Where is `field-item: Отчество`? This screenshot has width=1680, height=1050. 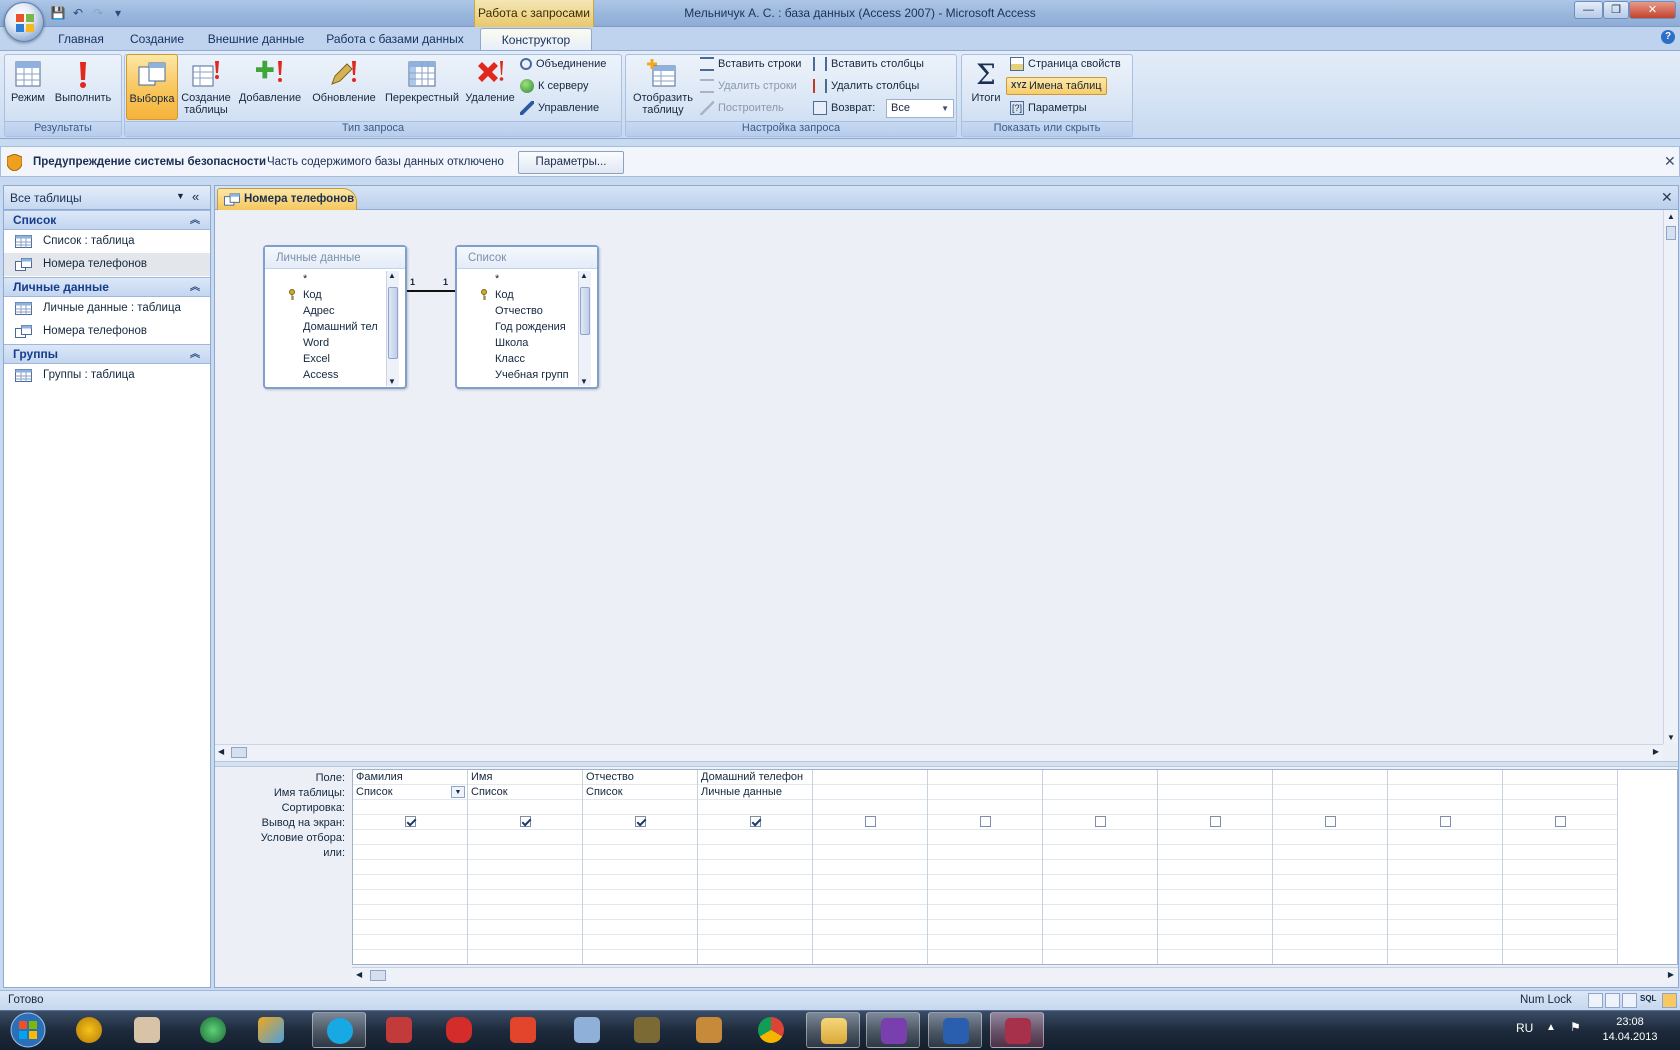
field-item: Отчество is located at coordinates (521, 311).